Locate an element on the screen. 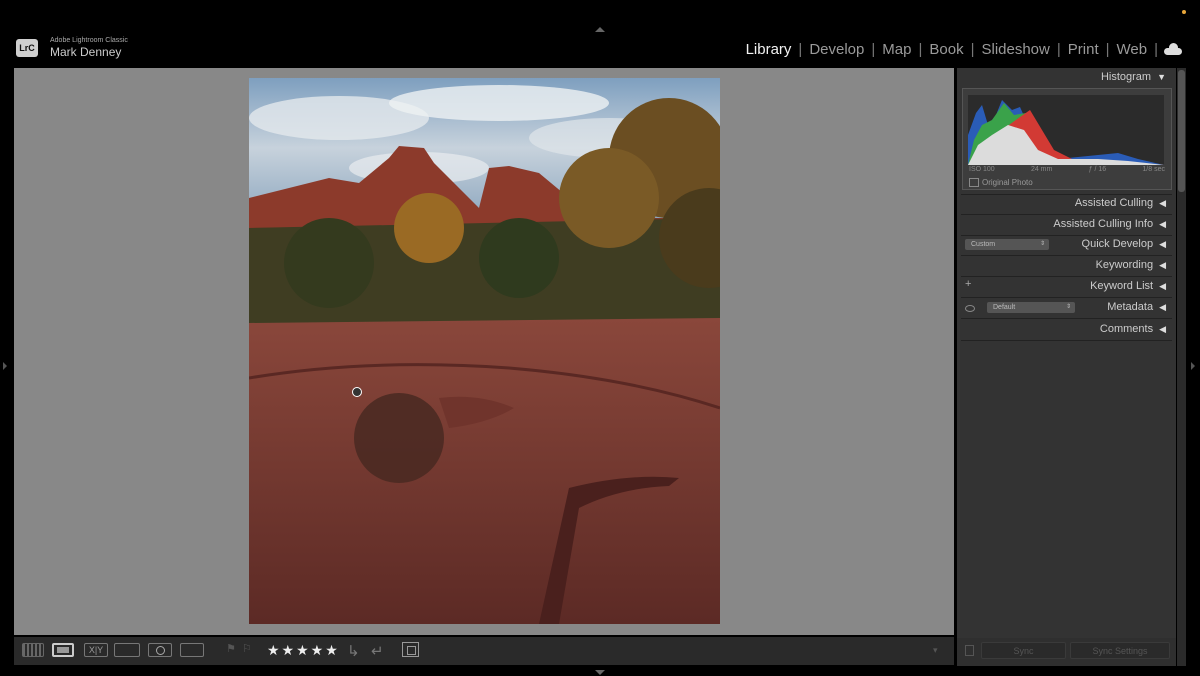  original-photo-toggle: Original Photo is located at coordinates (1001, 182).